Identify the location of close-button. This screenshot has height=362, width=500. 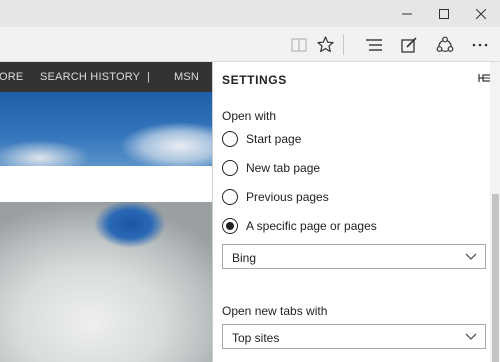
(481, 13).